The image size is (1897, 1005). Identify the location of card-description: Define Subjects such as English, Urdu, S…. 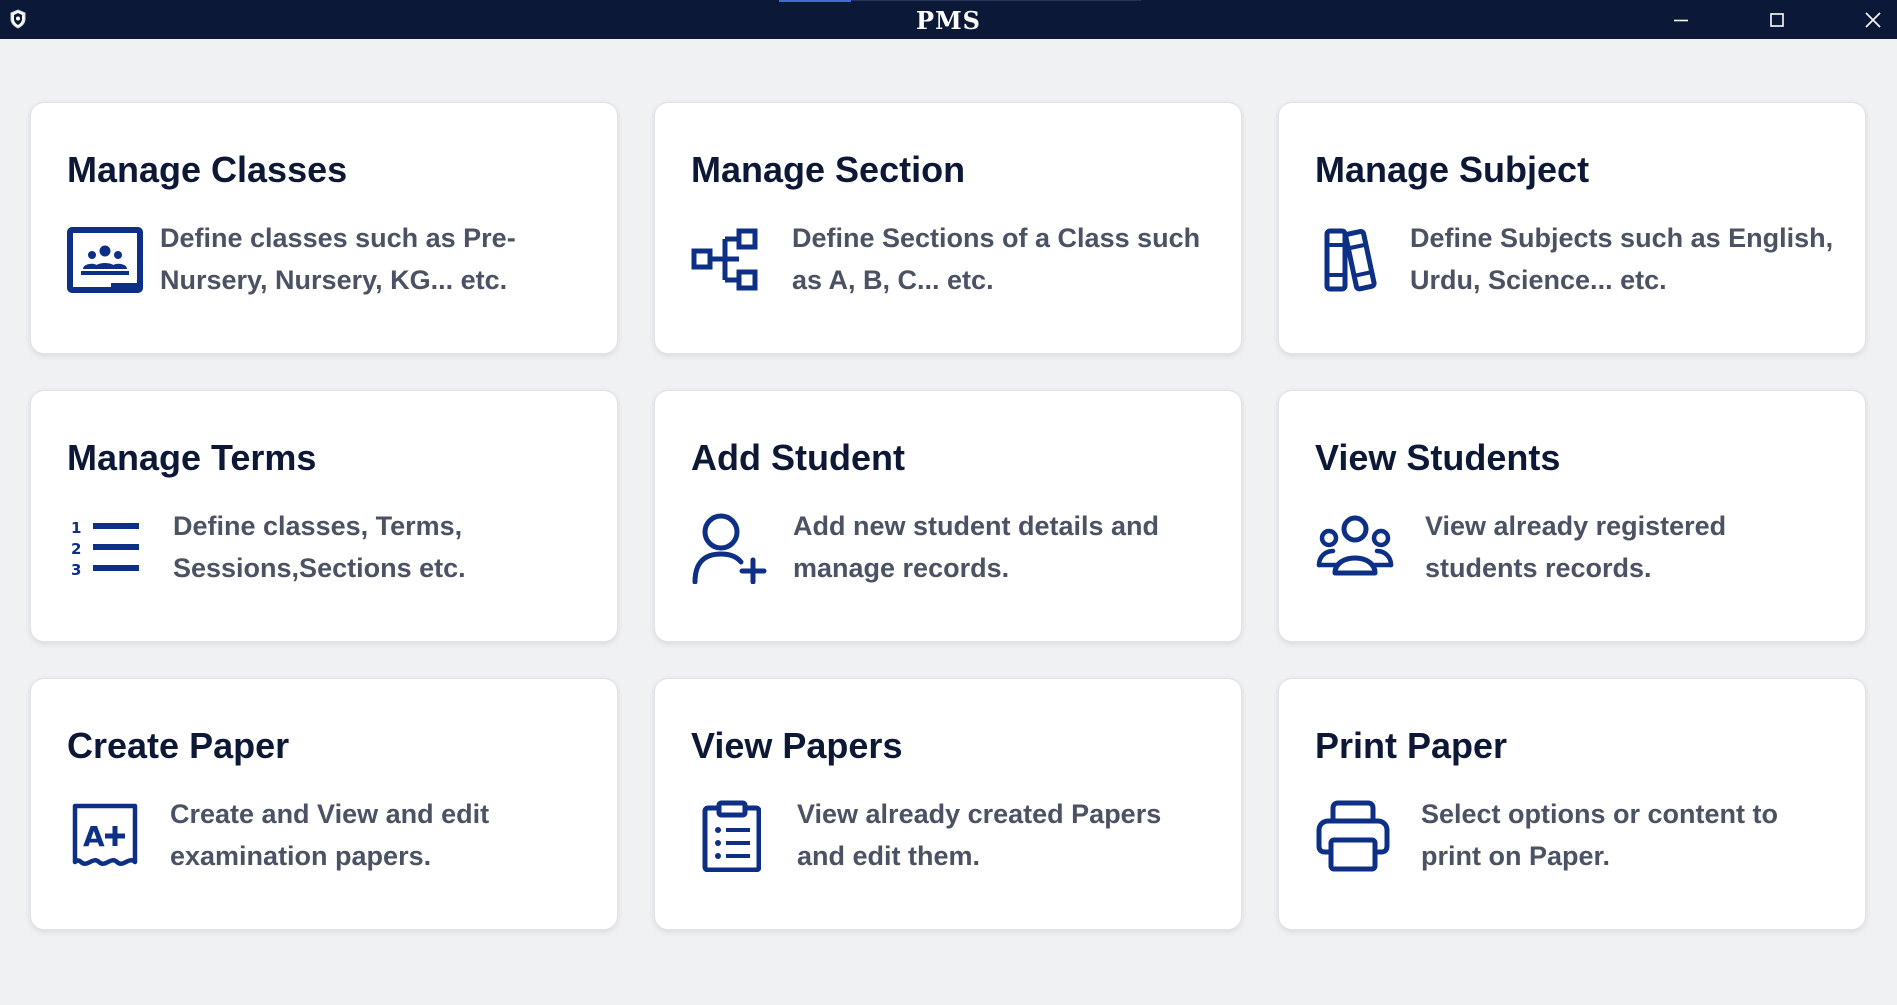
(1622, 259).